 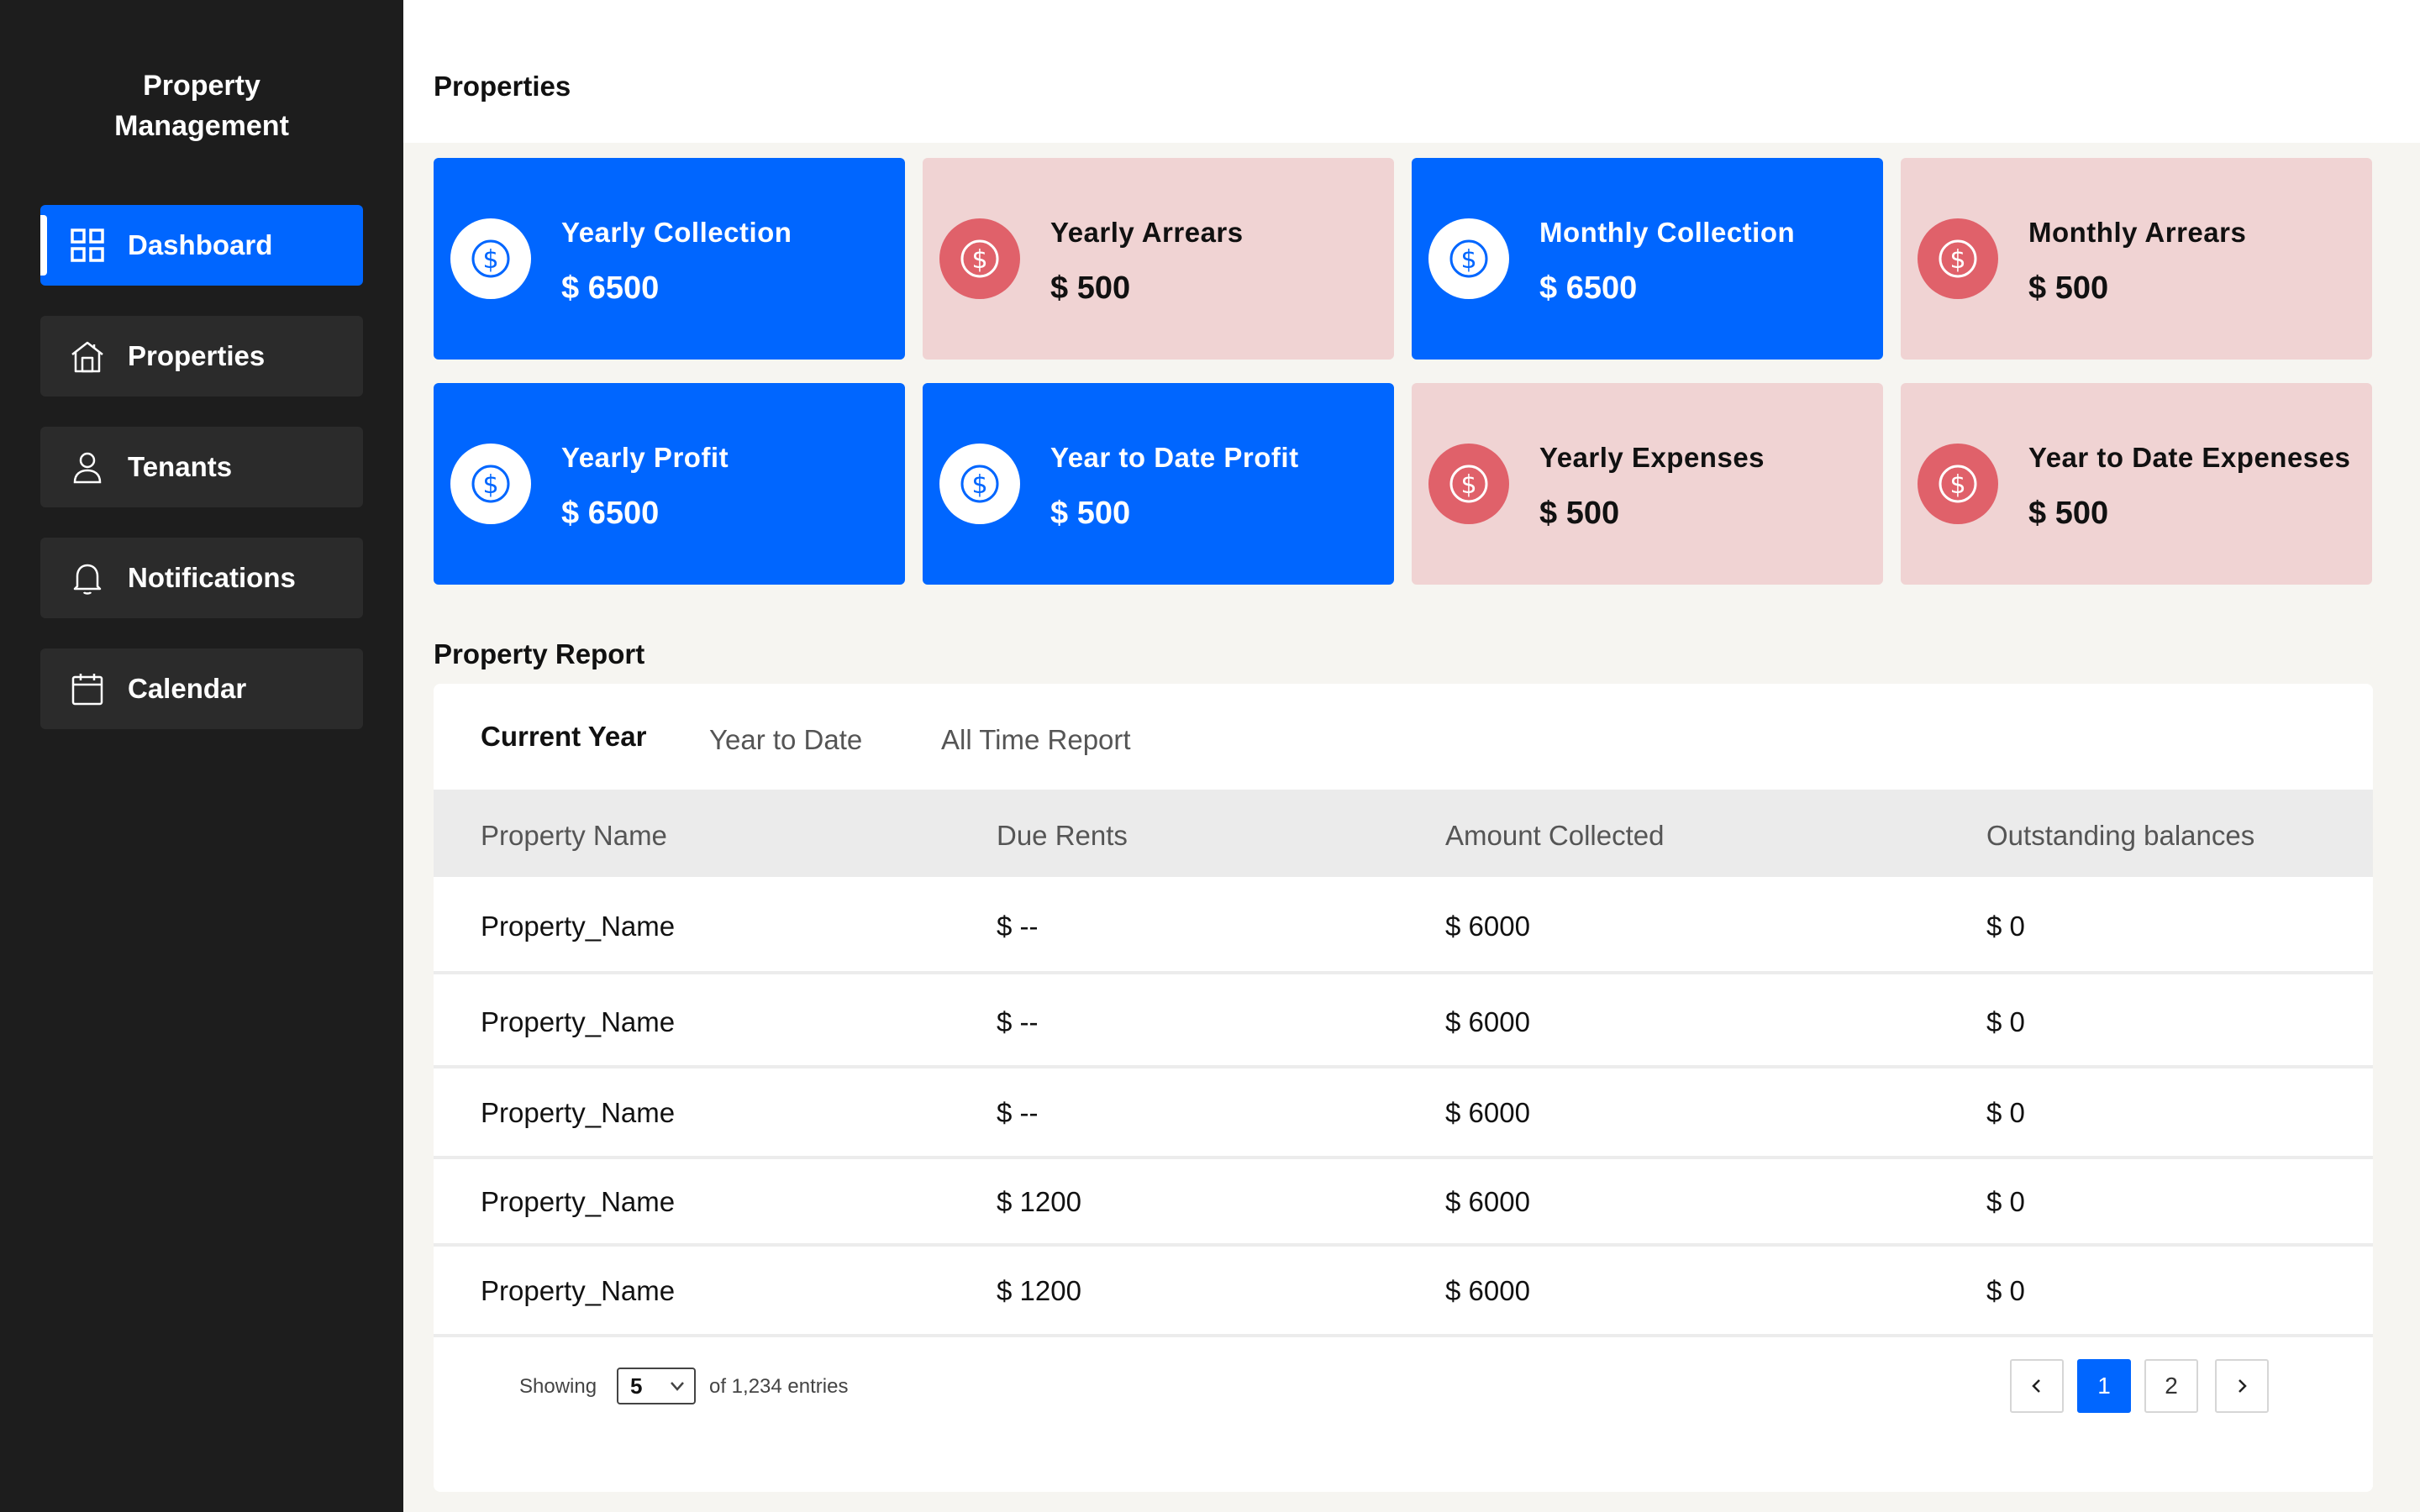 I want to click on tab-current-year: Current Year, so click(x=563, y=737).